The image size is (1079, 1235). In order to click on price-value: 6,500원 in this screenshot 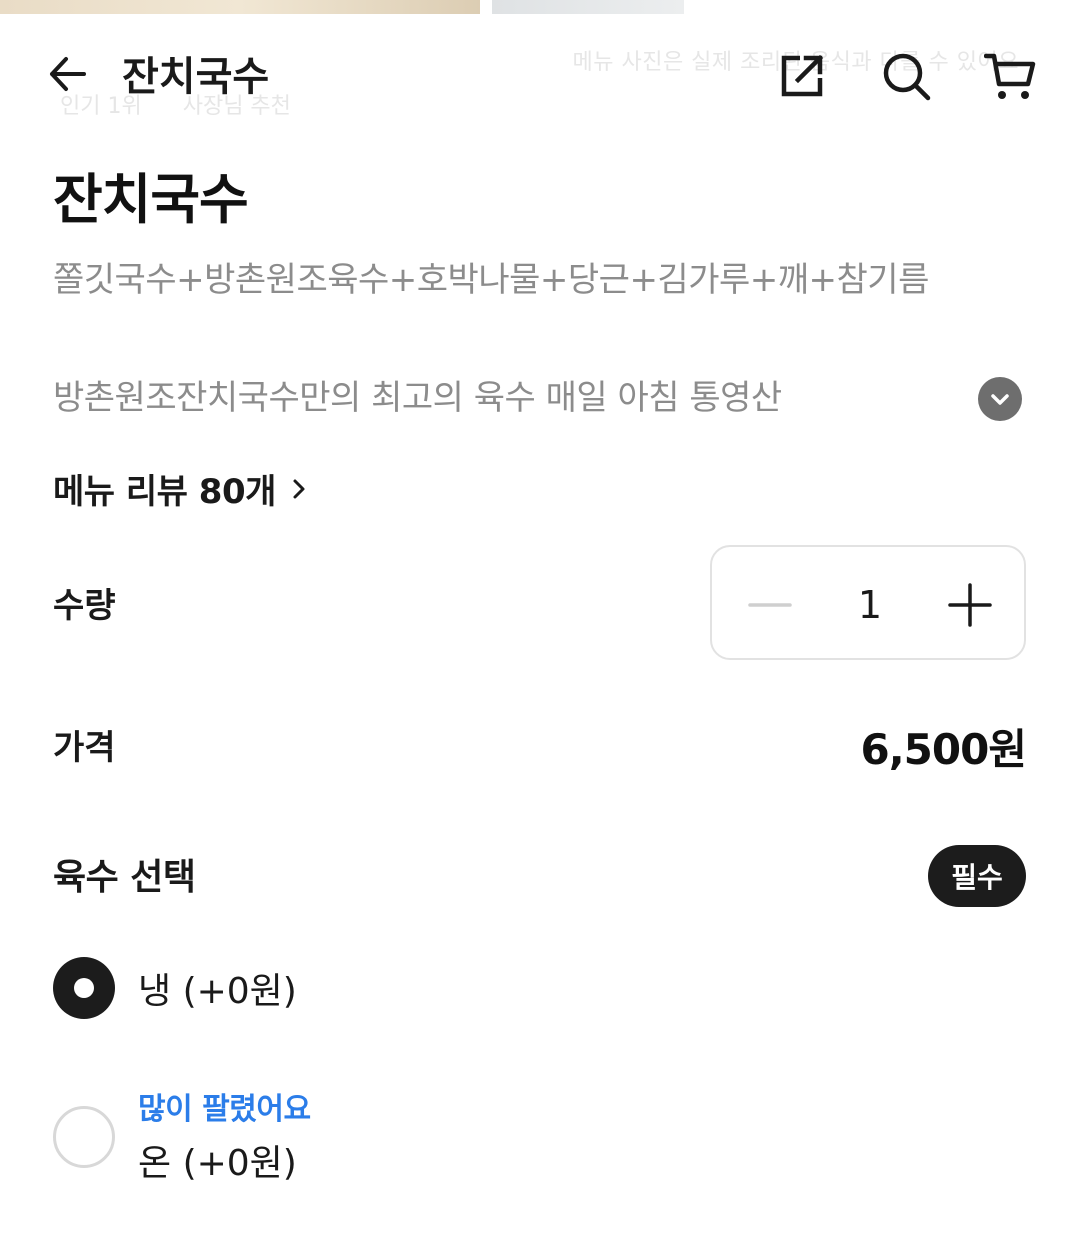, I will do `click(943, 749)`.